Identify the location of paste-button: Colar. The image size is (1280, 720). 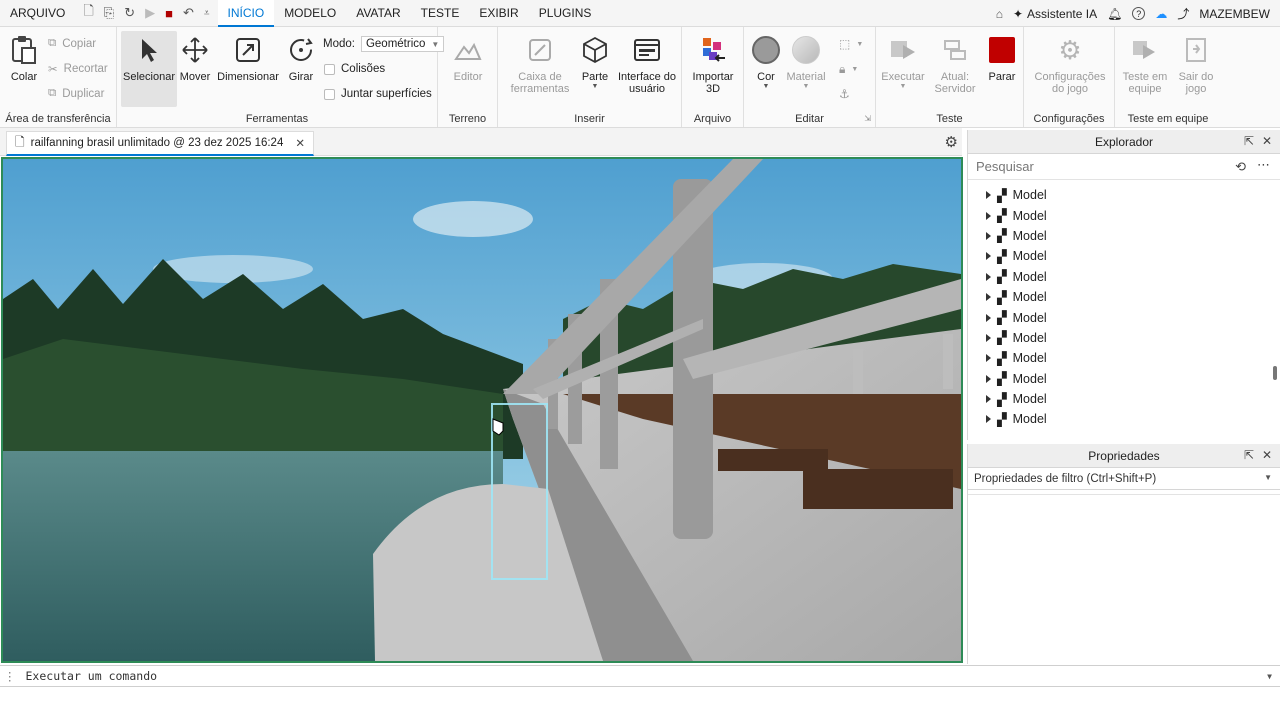
(24, 59).